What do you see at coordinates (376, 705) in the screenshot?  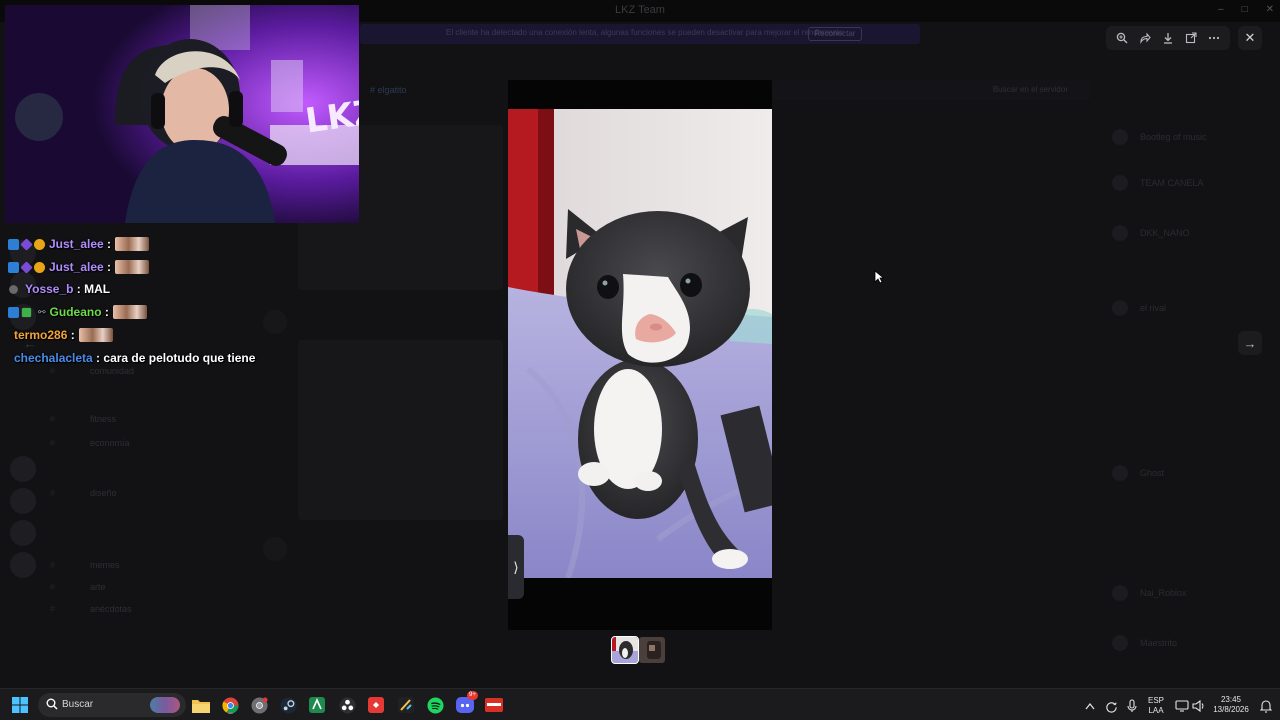 I see `action-icon` at bounding box center [376, 705].